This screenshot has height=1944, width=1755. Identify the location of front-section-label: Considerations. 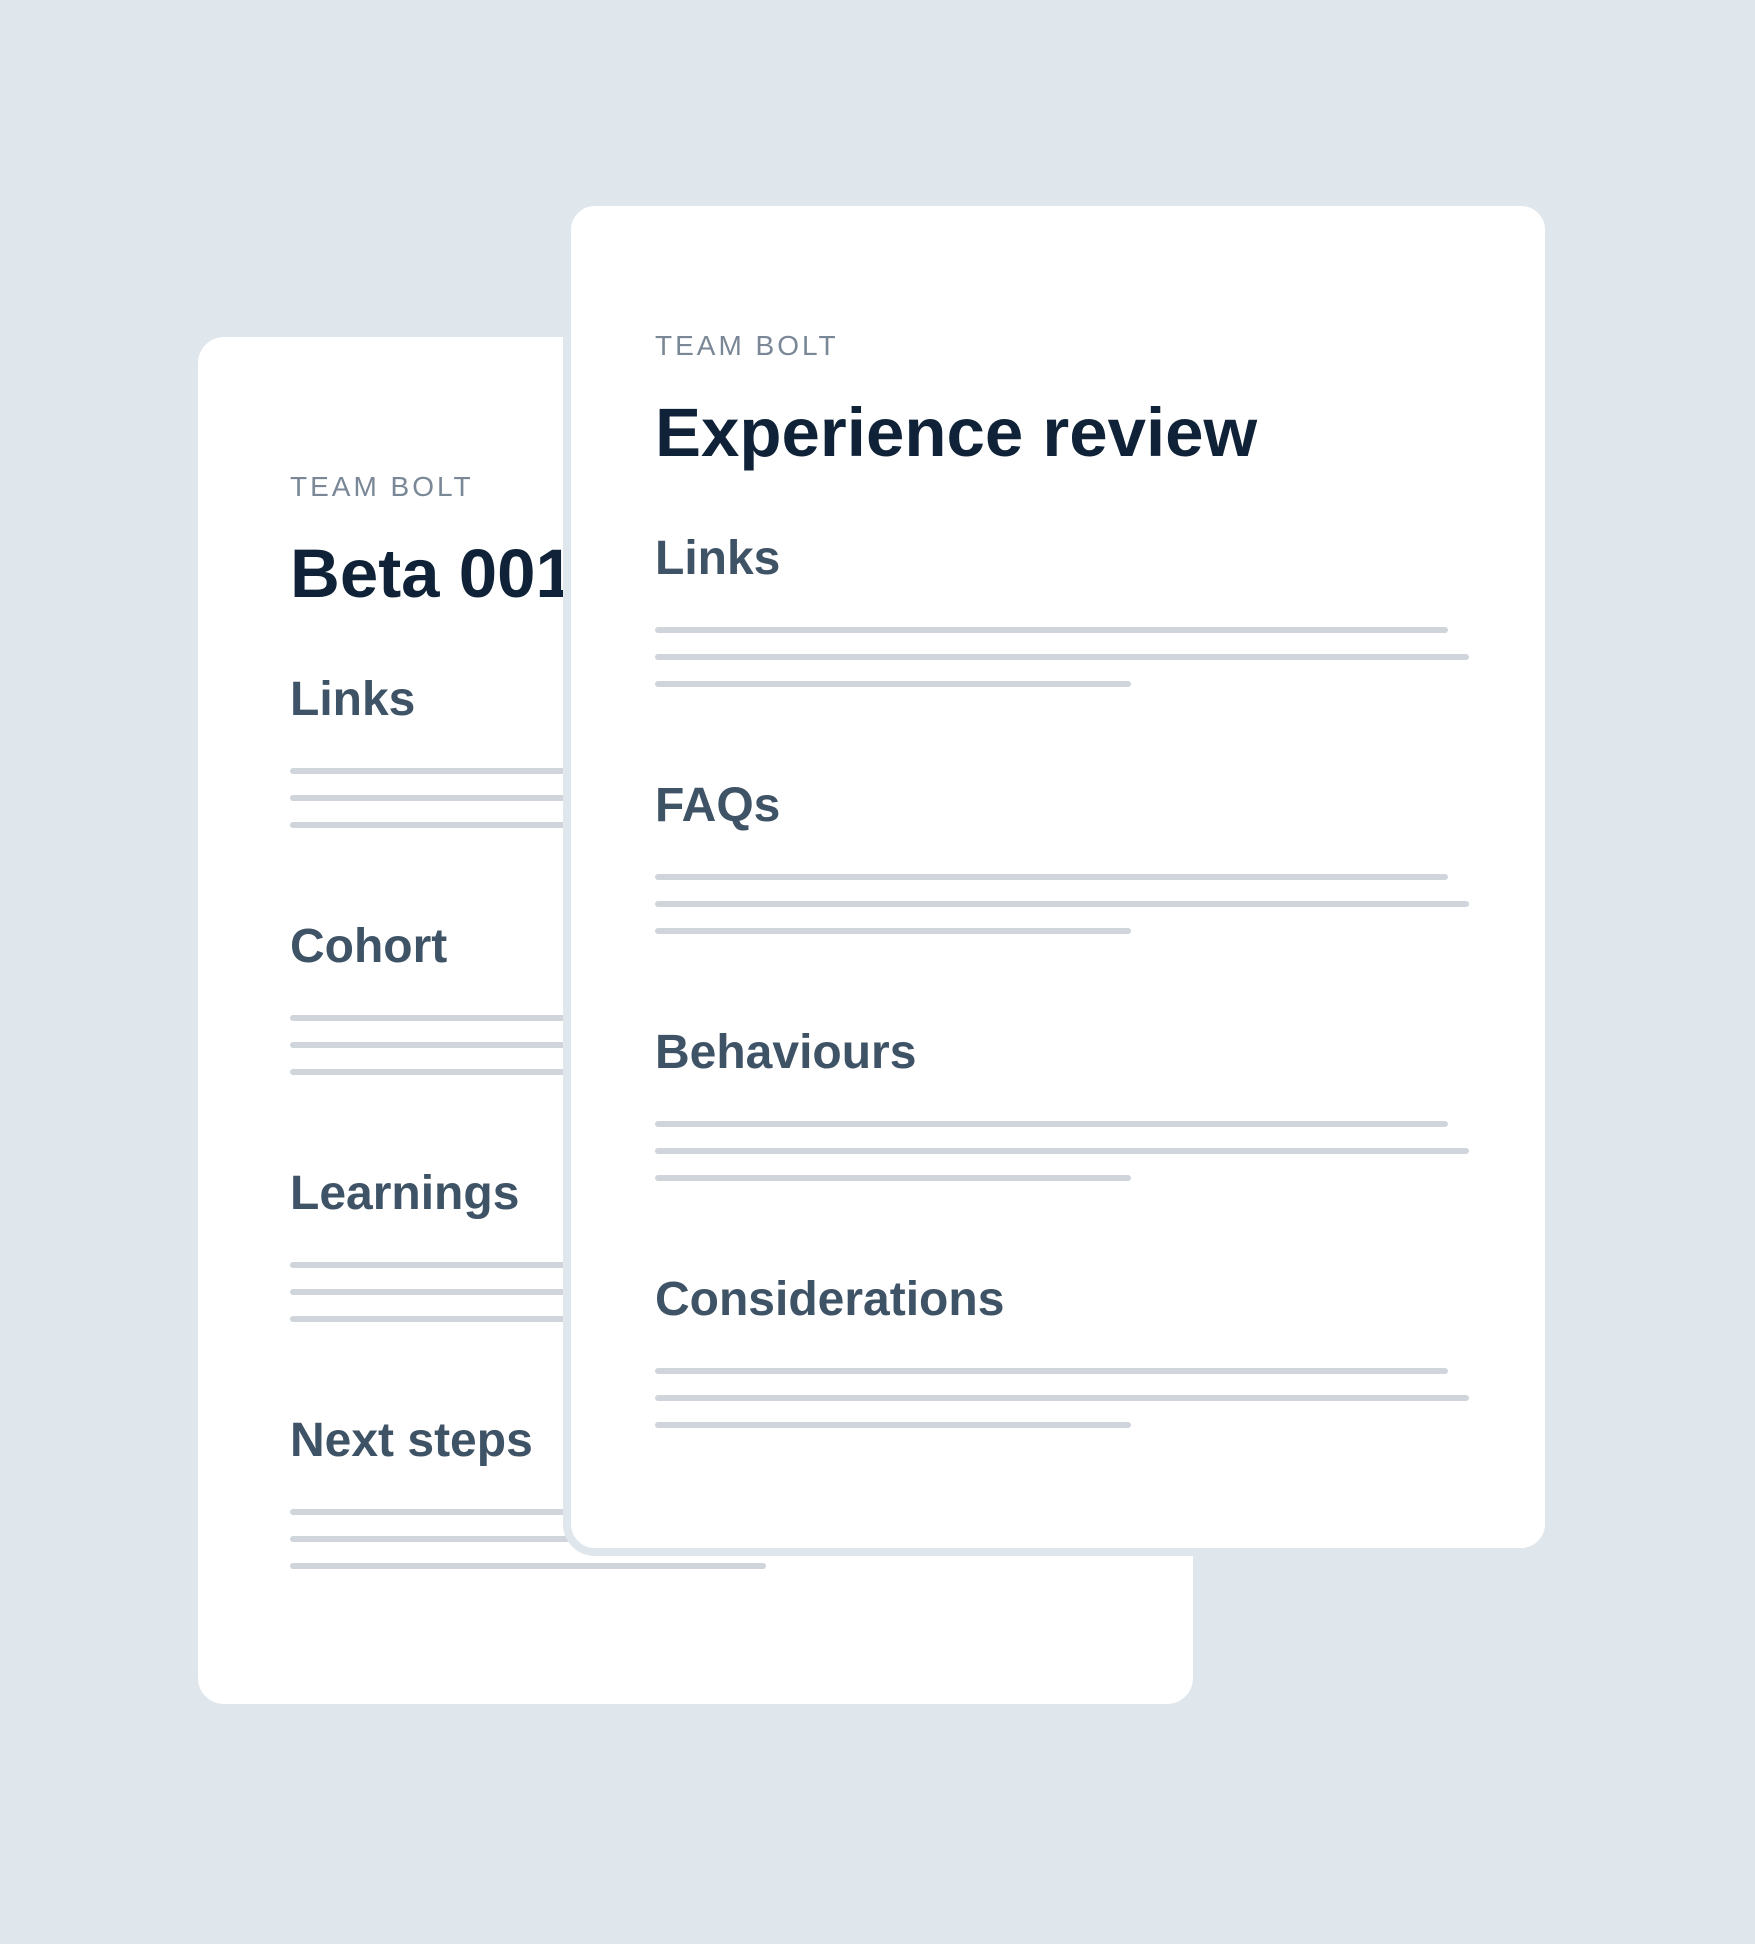
(830, 1299).